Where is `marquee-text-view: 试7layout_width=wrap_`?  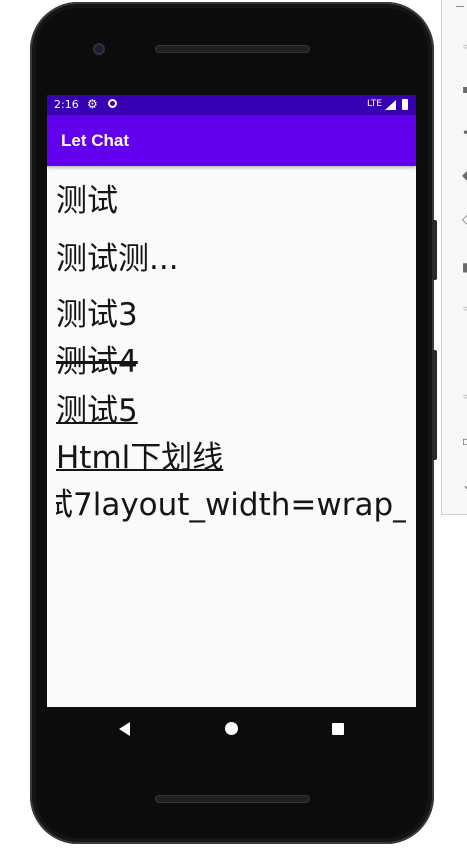 marquee-text-view: 试7layout_width=wrap_ is located at coordinates (231, 505).